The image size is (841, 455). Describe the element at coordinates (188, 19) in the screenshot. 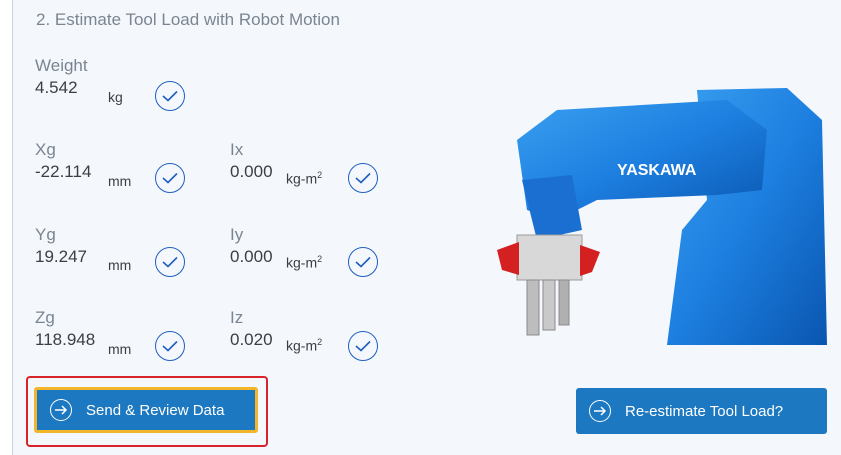

I see `section-title: 2. Estimate Tool Load with Robot Motion` at that location.